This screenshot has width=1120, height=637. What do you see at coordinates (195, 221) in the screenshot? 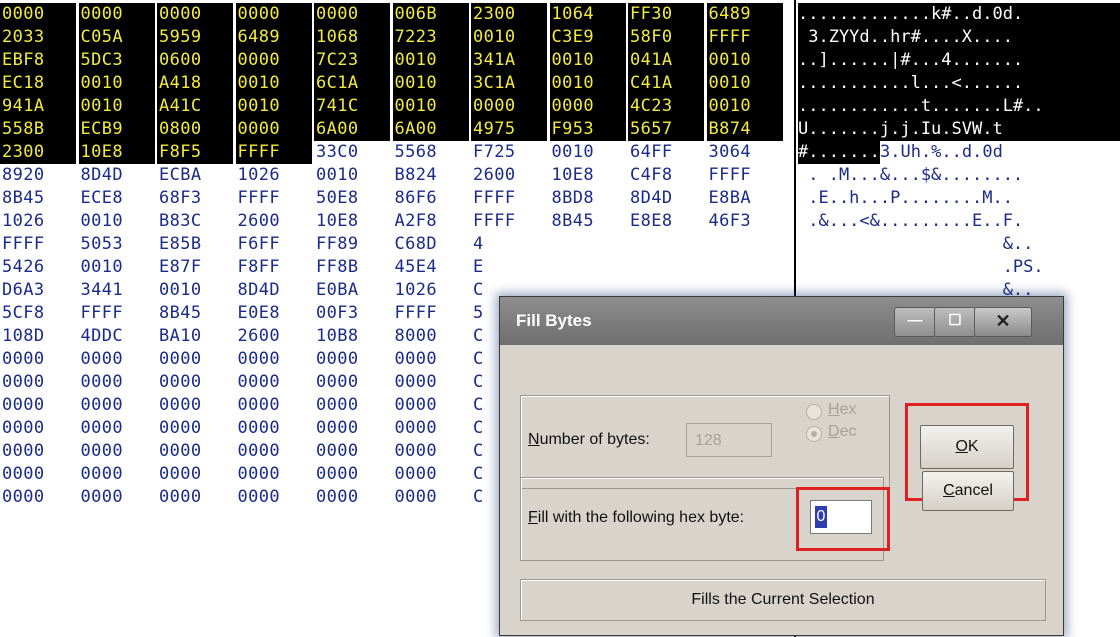
I see `hex-cell: B83C` at bounding box center [195, 221].